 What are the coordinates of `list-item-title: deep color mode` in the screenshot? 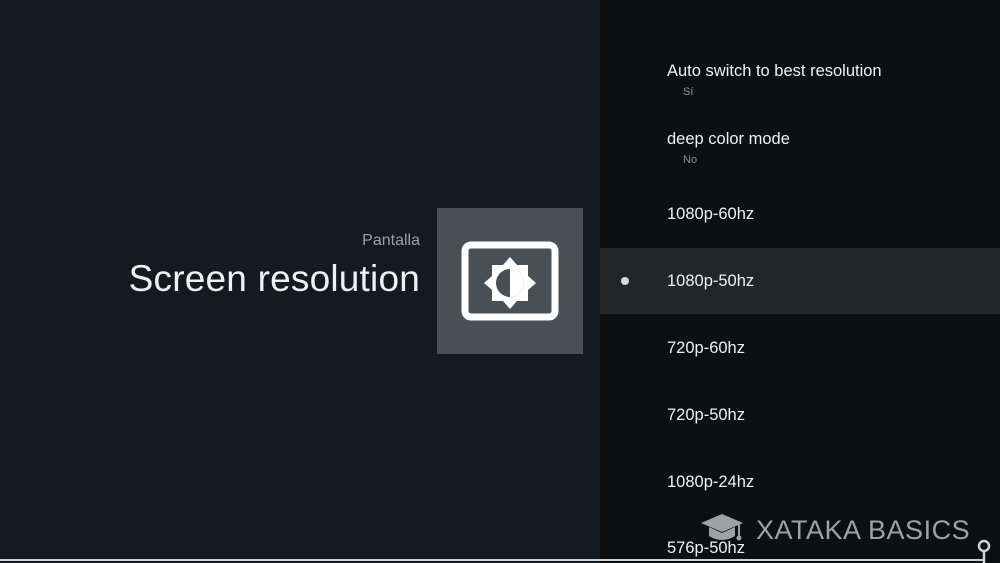 It's located at (728, 139).